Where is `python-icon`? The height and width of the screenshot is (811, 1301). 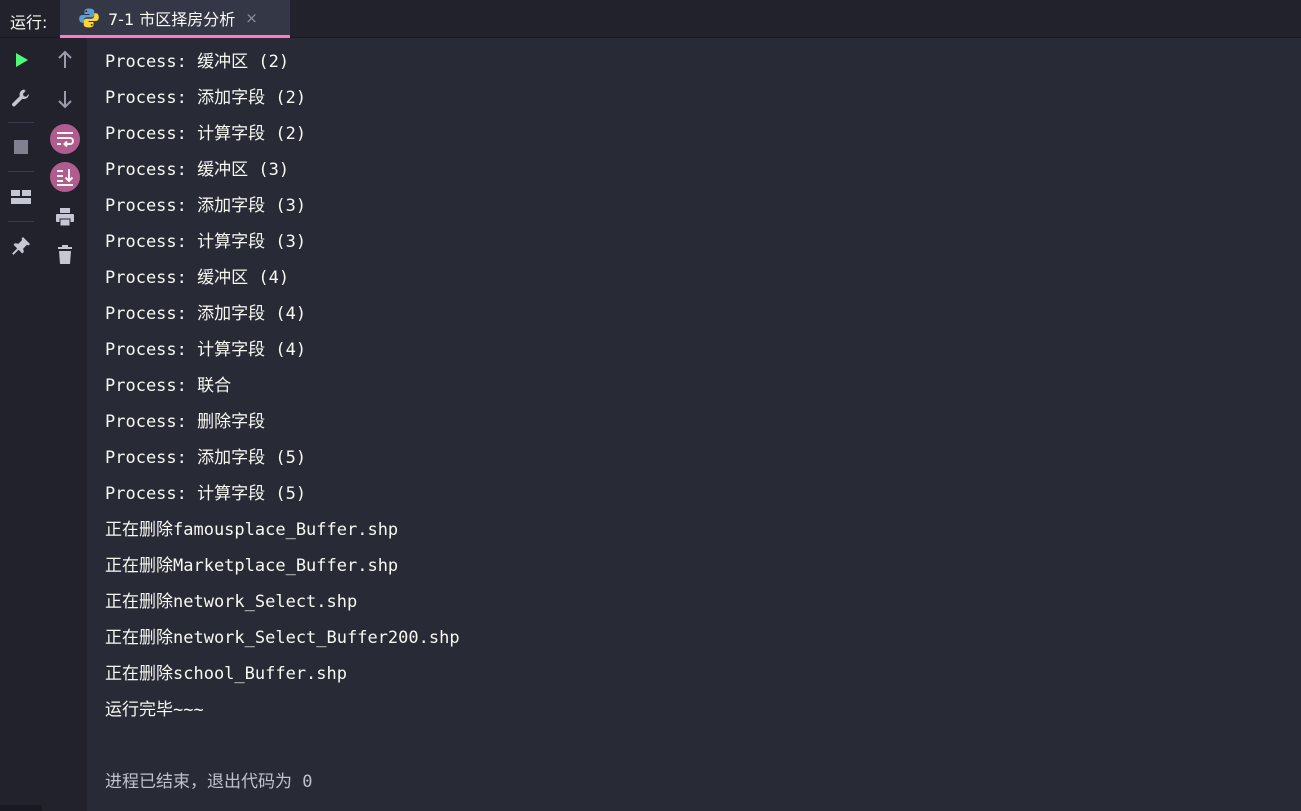
python-icon is located at coordinates (89, 18).